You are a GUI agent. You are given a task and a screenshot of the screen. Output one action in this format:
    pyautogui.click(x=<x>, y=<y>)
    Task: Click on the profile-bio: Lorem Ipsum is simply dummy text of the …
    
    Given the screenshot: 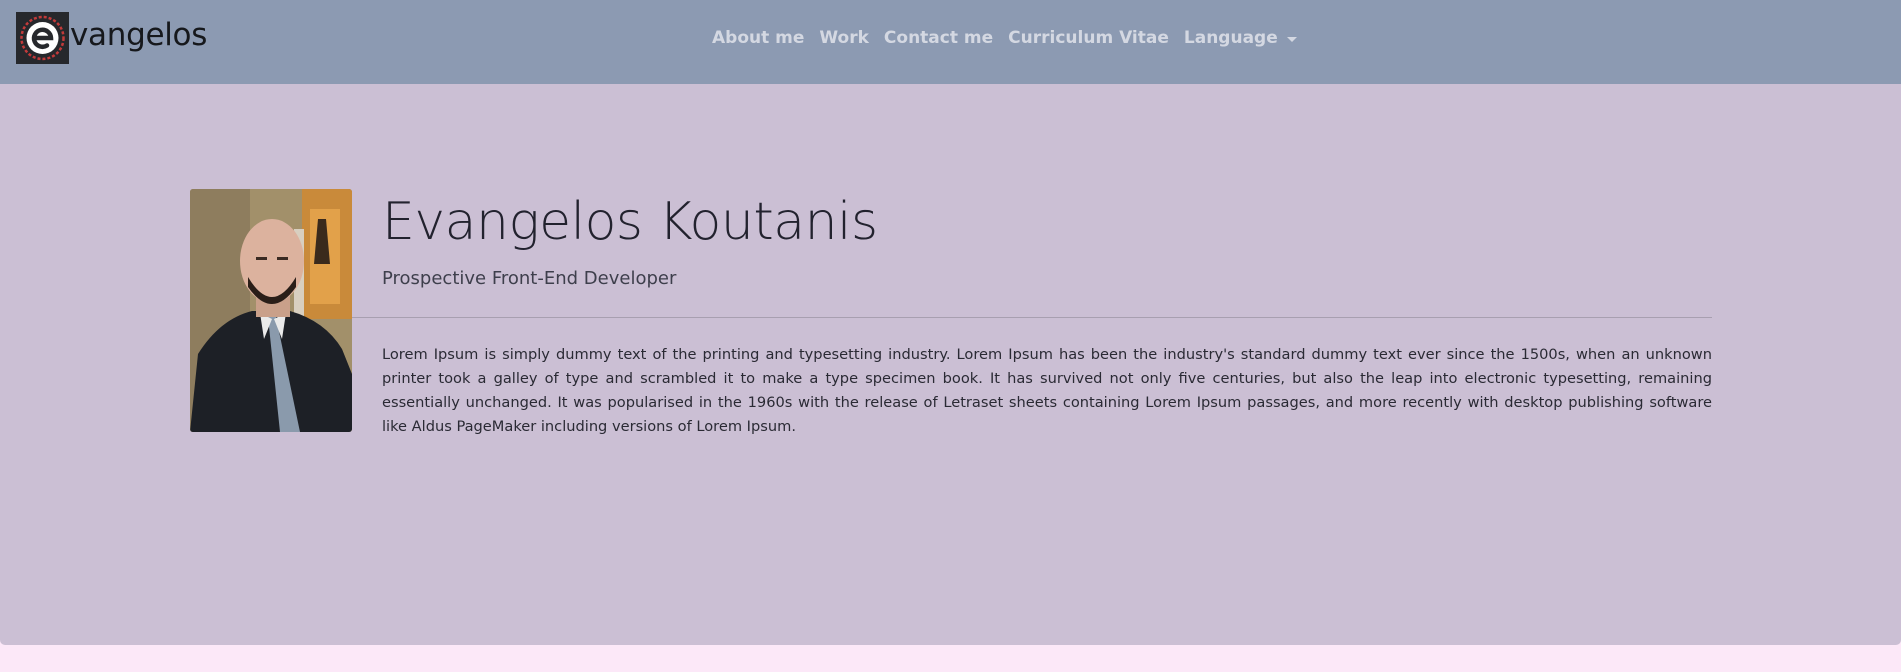 What is the action you would take?
    pyautogui.click(x=1047, y=390)
    